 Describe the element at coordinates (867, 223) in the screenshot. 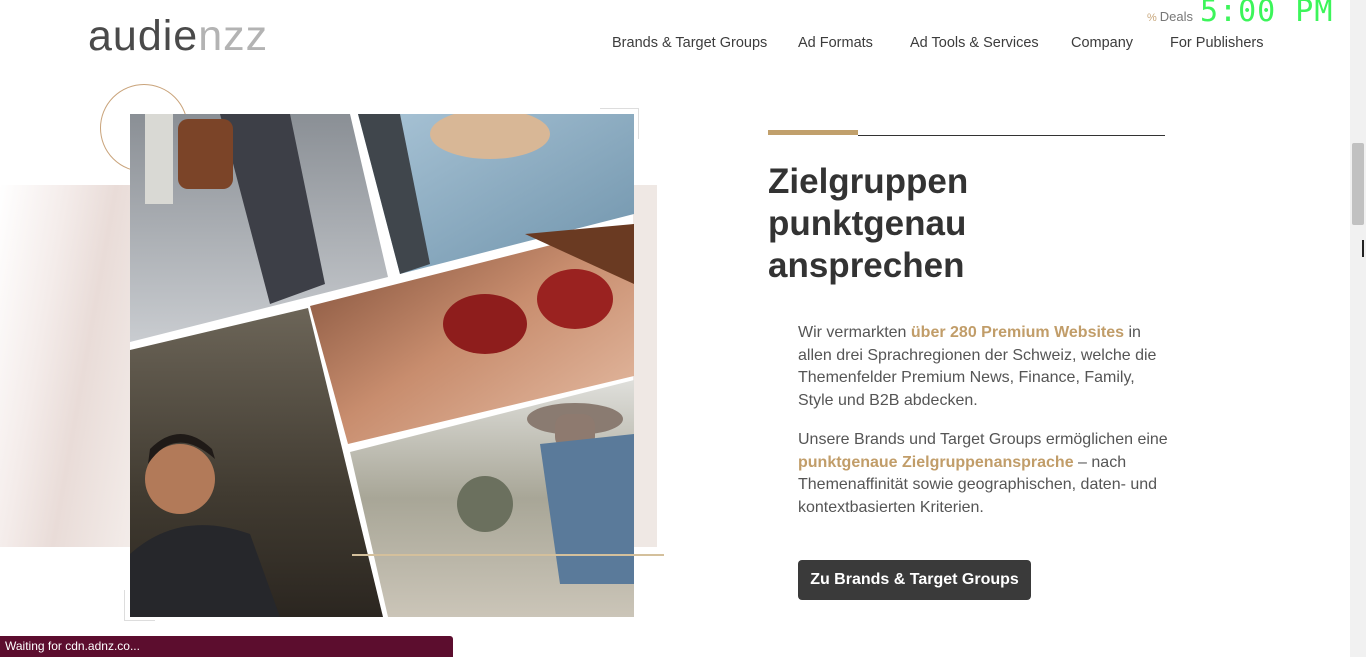

I see `headline-line: punktgenau` at that location.